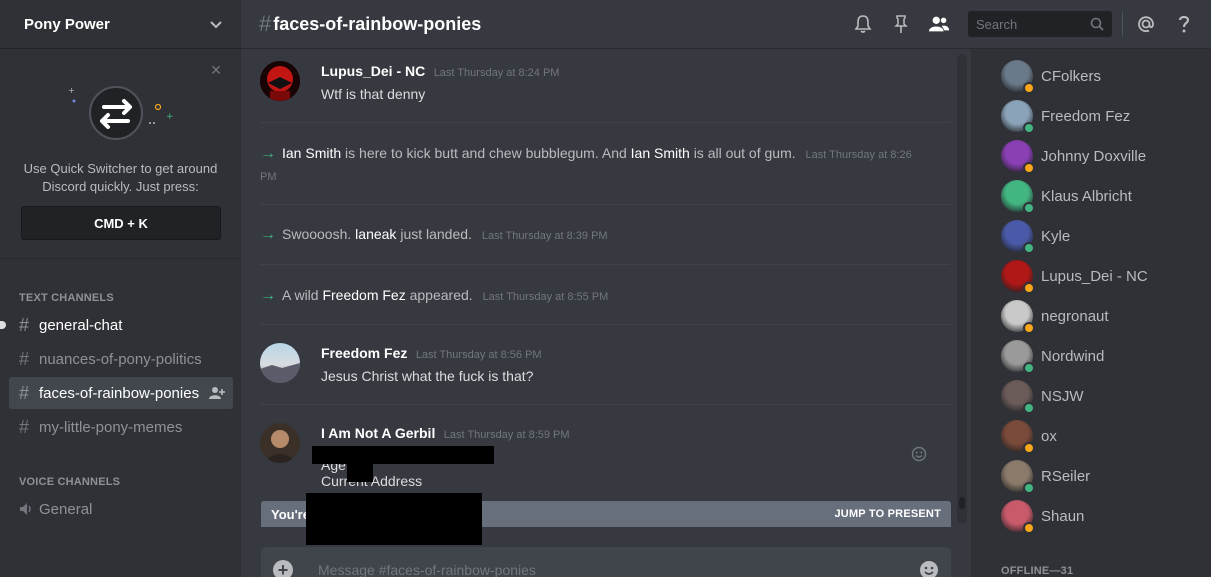  Describe the element at coordinates (364, 353) in the screenshot. I see `message-author: Freedom Fez` at that location.